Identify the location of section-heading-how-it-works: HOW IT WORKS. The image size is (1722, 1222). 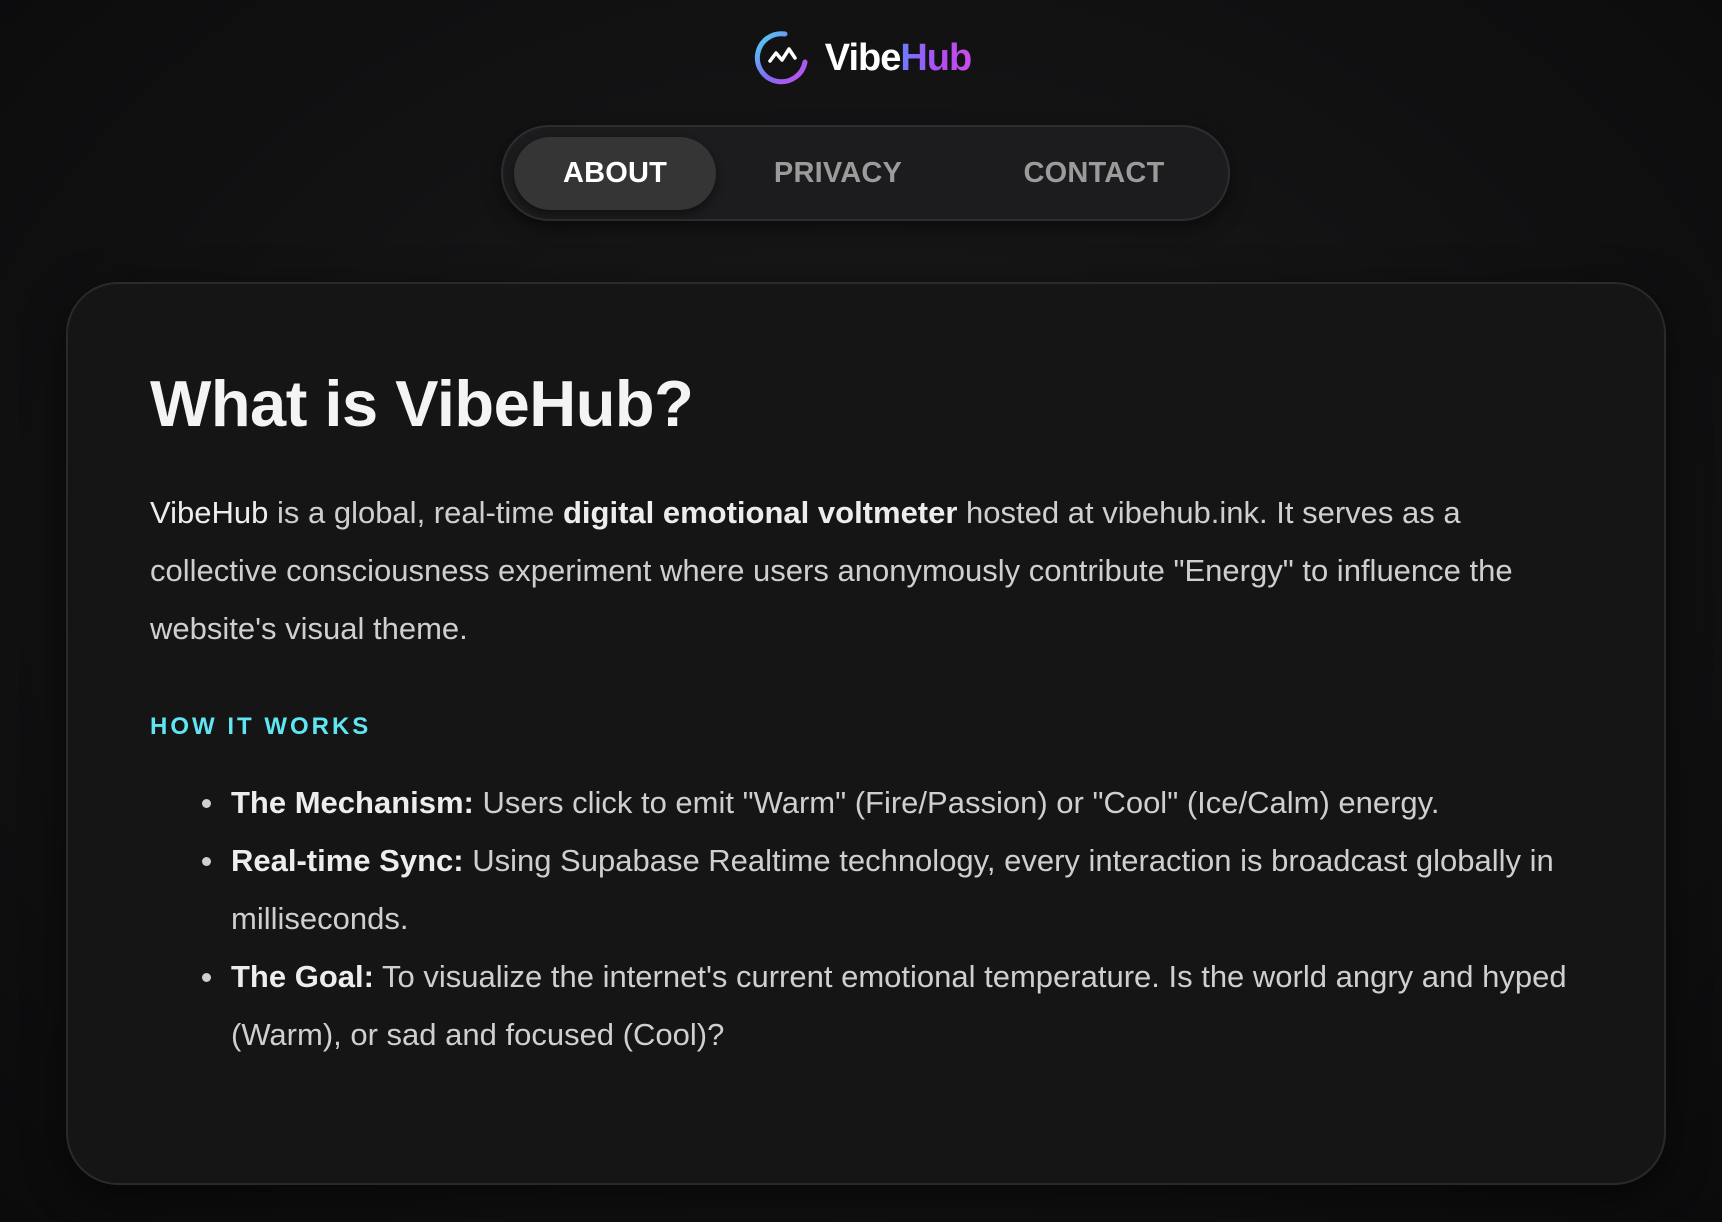
(261, 726).